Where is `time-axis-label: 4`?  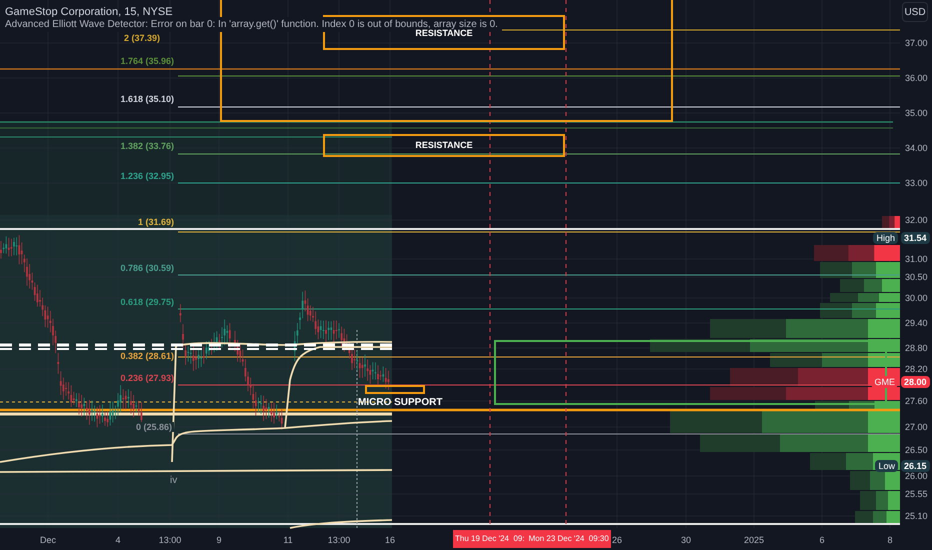
time-axis-label: 4 is located at coordinates (118, 540).